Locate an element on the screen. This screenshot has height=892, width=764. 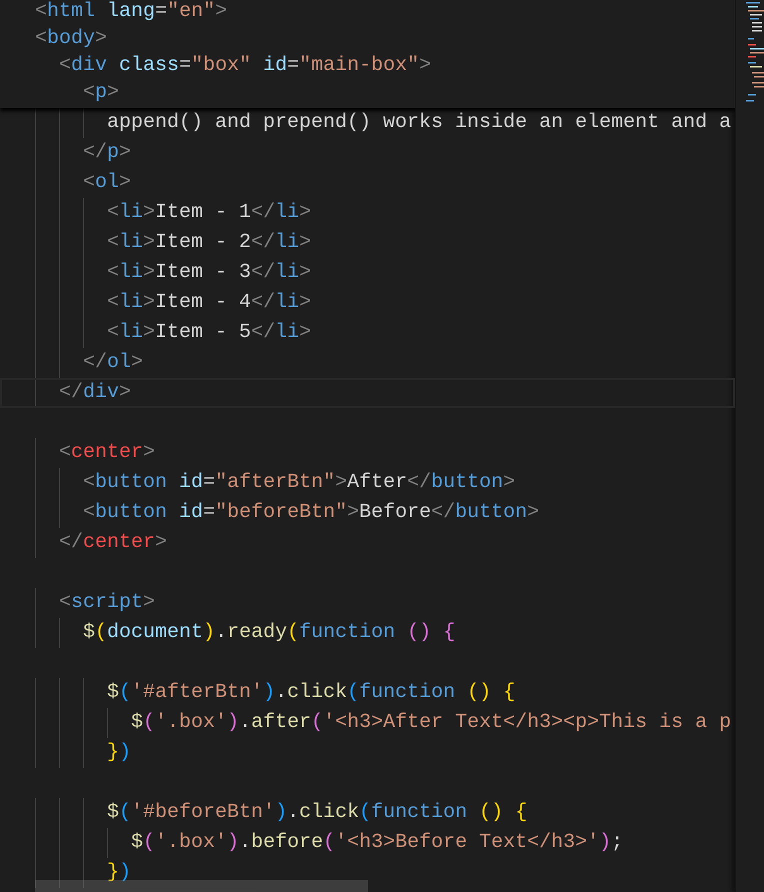
code-line: $('#afterBtn').click(function () { is located at coordinates (311, 693).